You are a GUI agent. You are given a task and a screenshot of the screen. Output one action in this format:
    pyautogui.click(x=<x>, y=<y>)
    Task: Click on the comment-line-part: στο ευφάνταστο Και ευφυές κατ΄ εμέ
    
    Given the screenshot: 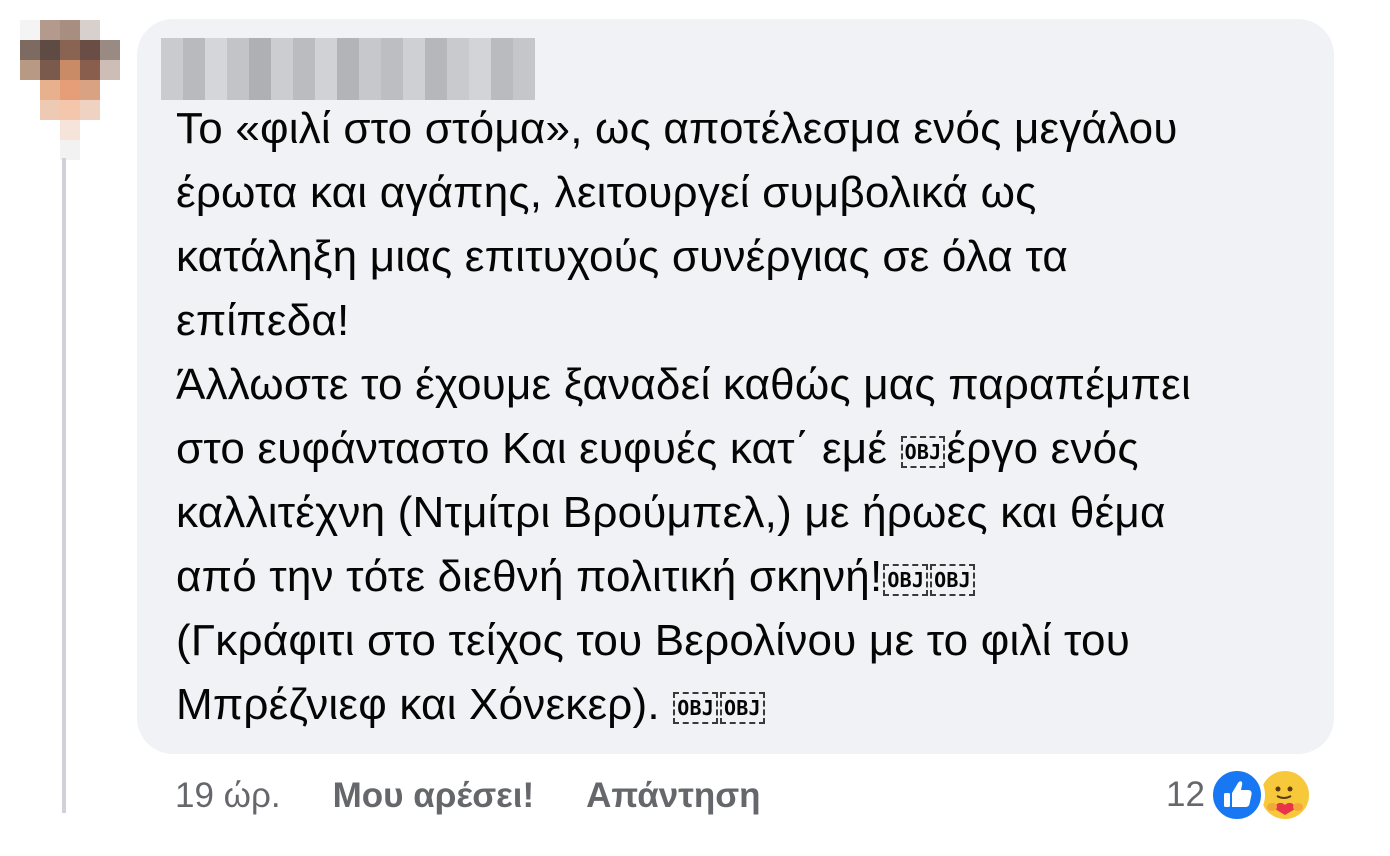 What is the action you would take?
    pyautogui.click(x=538, y=448)
    